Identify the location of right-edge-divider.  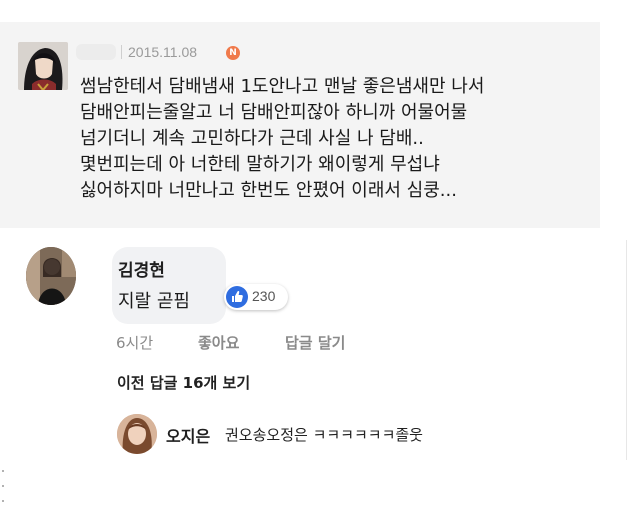
(626, 350).